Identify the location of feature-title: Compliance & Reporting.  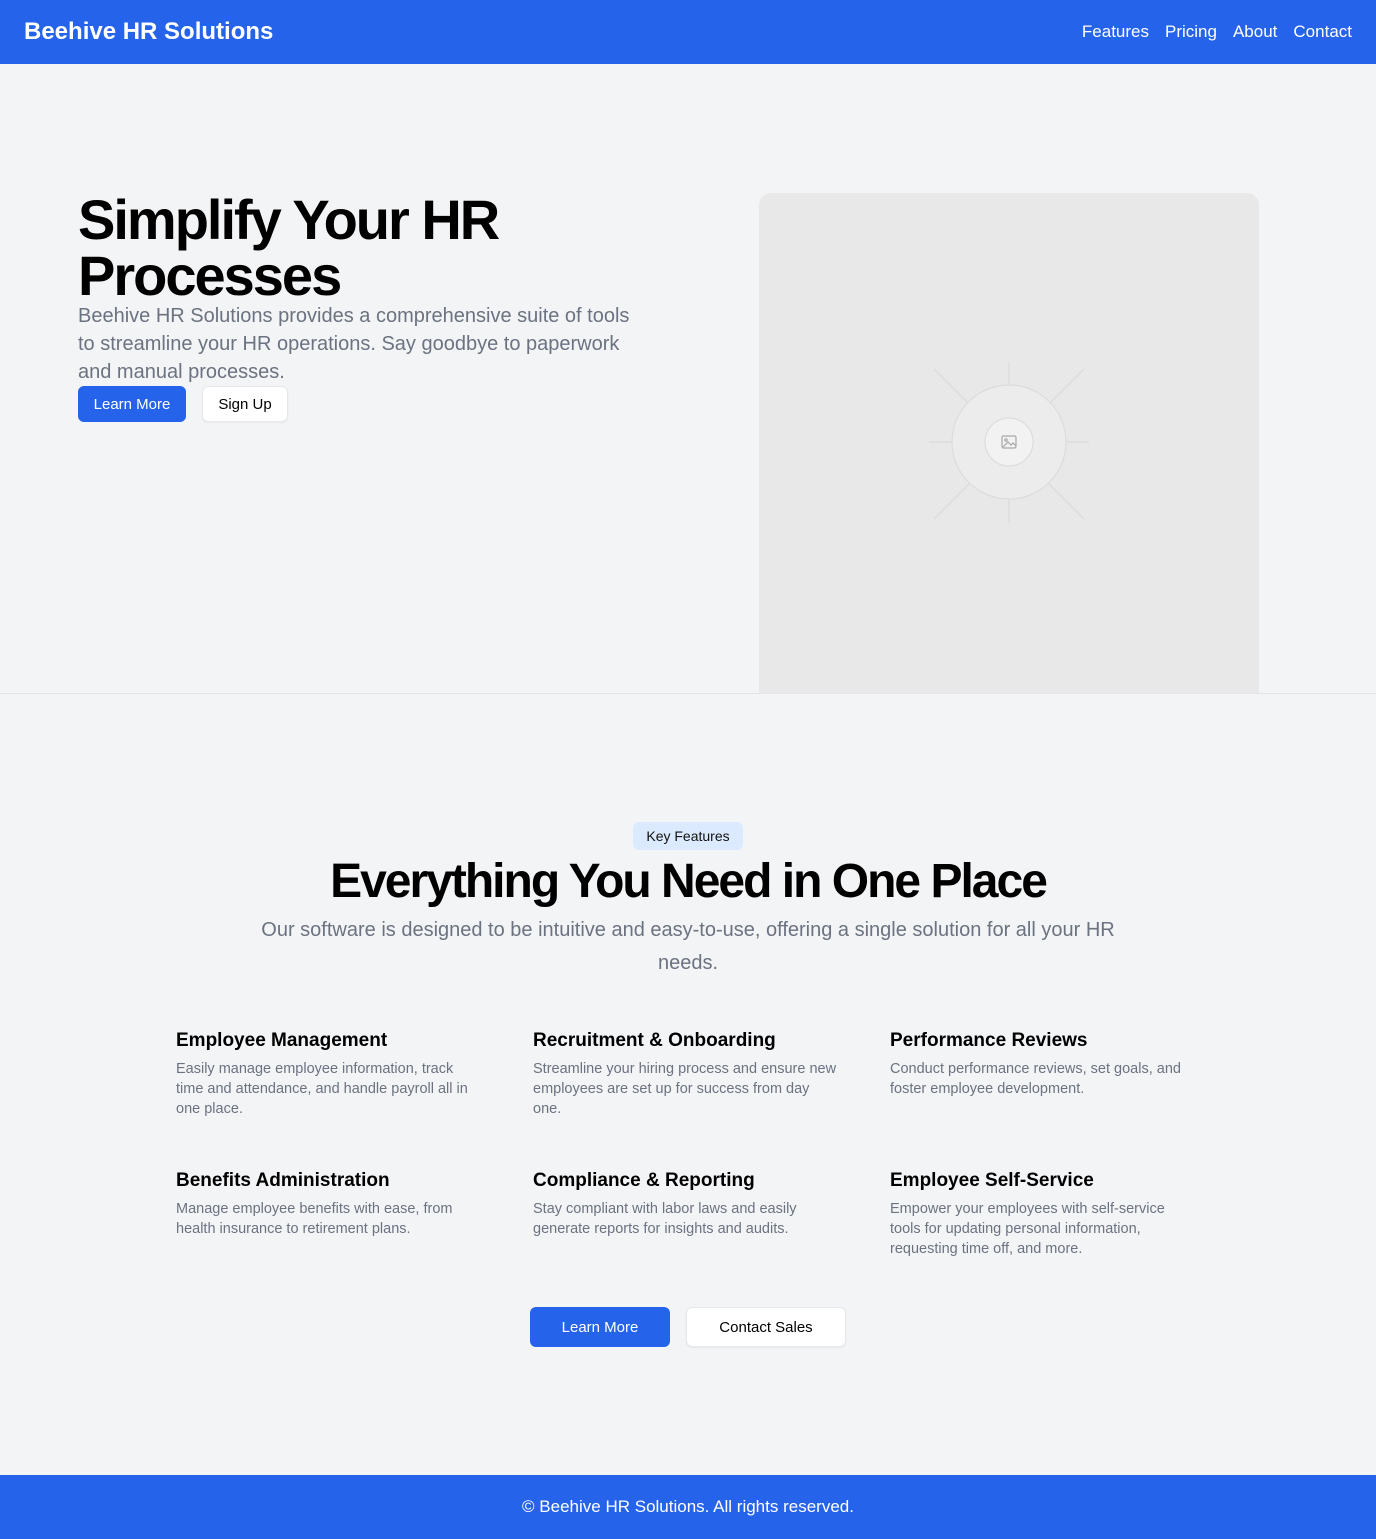
(644, 1180).